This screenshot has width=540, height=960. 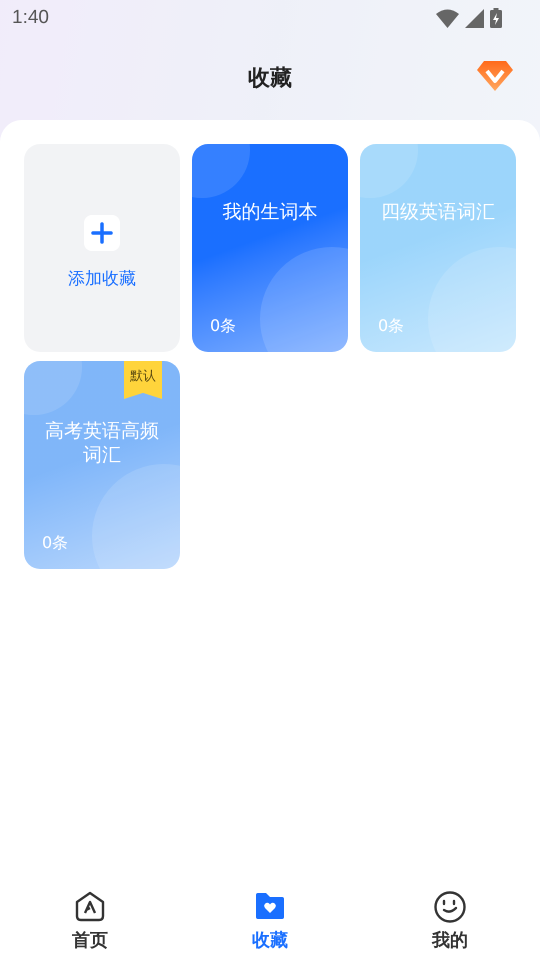 I want to click on signal-icon, so click(x=474, y=18).